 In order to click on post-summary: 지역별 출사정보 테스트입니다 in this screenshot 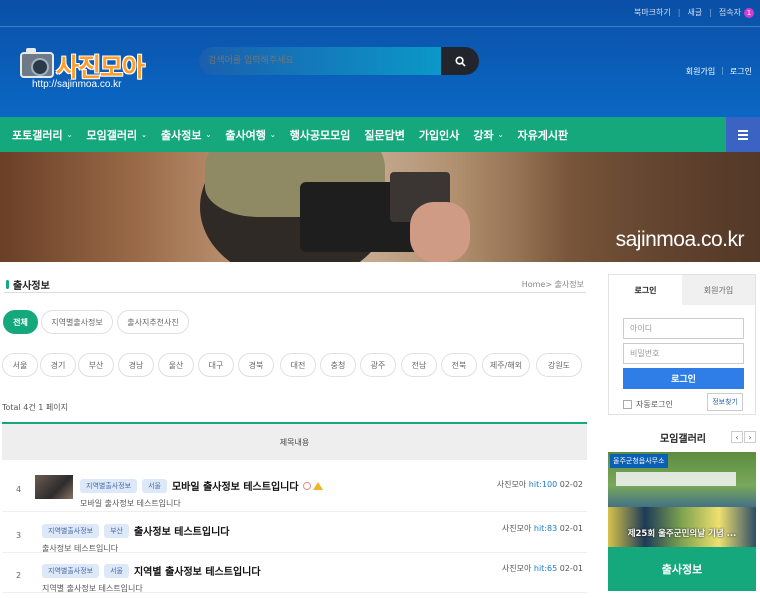, I will do `click(92, 588)`.